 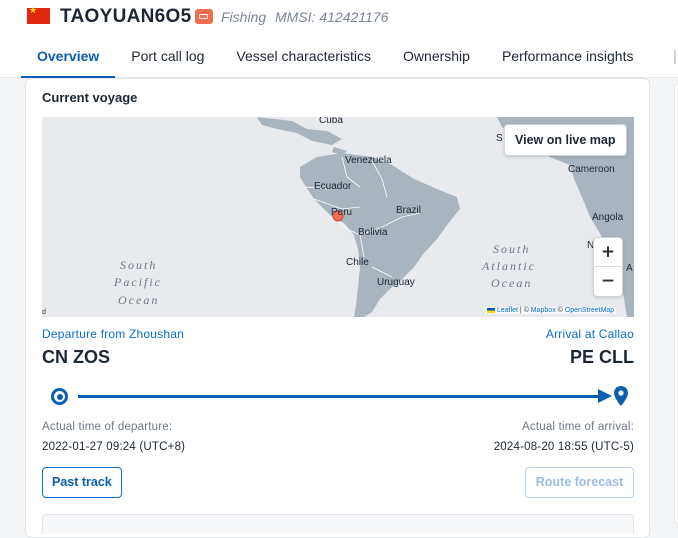 What do you see at coordinates (44, 312) in the screenshot?
I see `map-corner-label: d` at bounding box center [44, 312].